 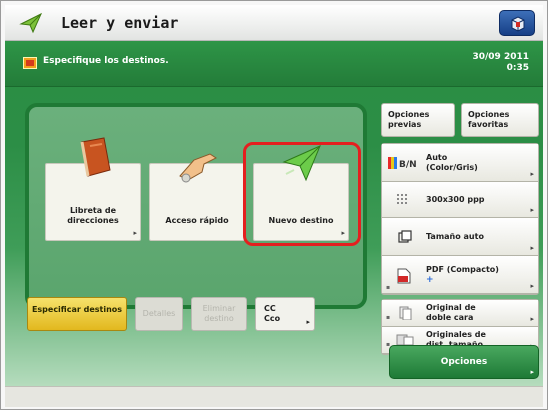 What do you see at coordinates (93, 215) in the screenshot?
I see `address-book-label: Libreta de direcciones` at bounding box center [93, 215].